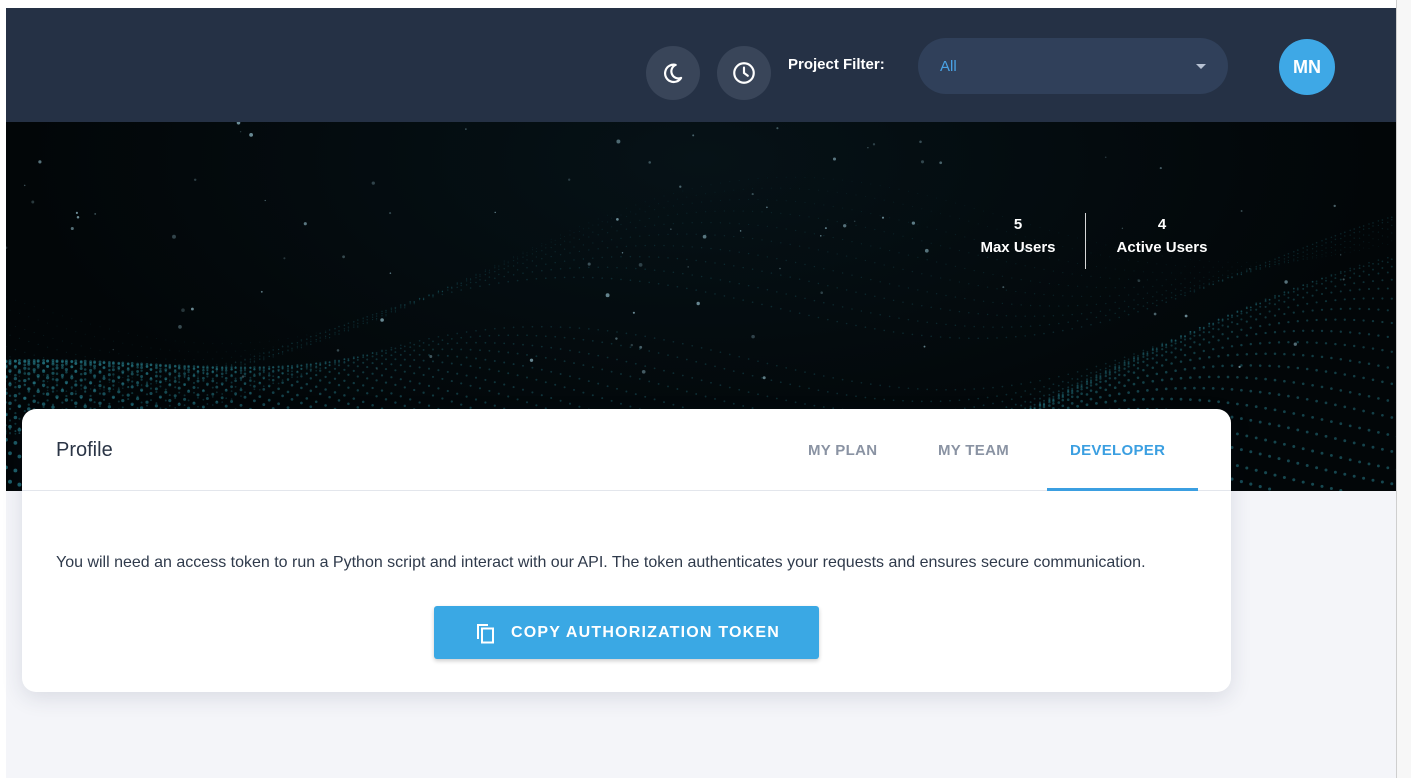  What do you see at coordinates (1117, 450) in the screenshot?
I see `tab-developer: DEVELOPER` at bounding box center [1117, 450].